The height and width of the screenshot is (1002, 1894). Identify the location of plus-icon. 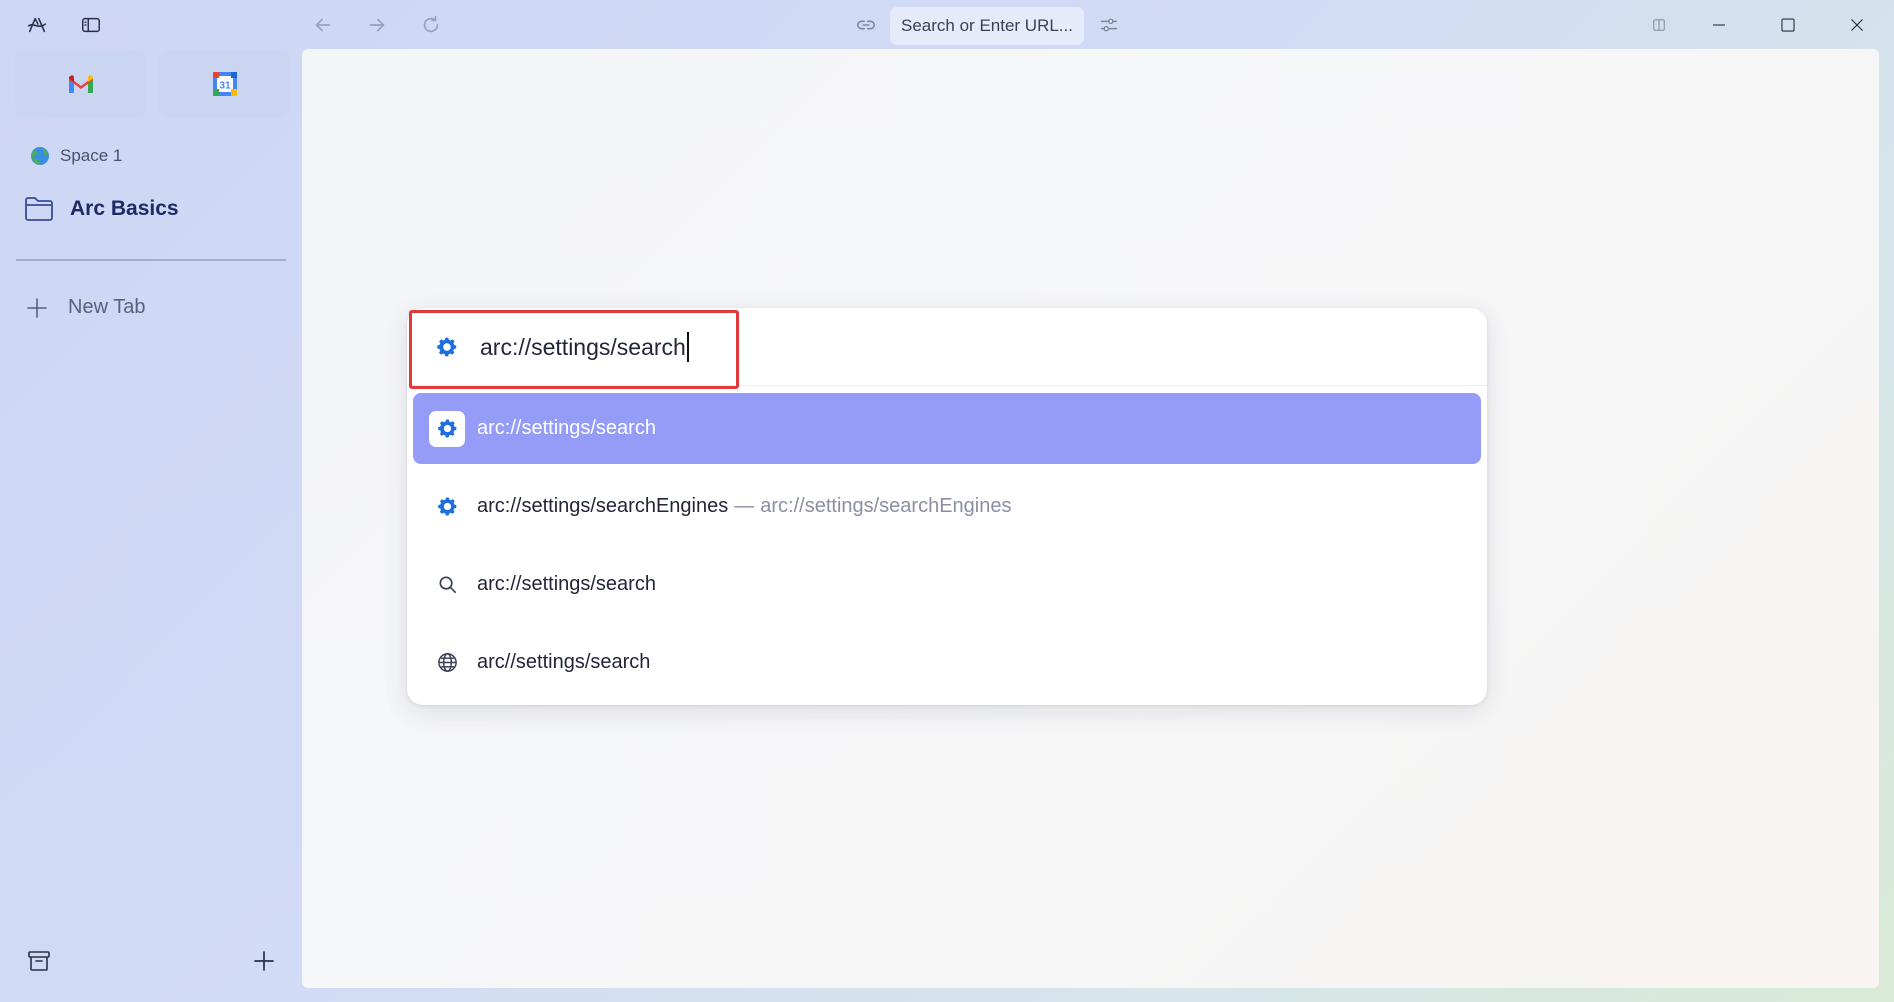
(37, 308).